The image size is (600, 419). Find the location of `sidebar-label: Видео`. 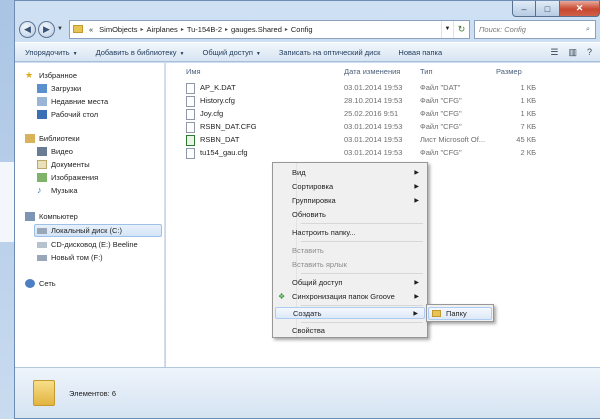

sidebar-label: Видео is located at coordinates (62, 151).